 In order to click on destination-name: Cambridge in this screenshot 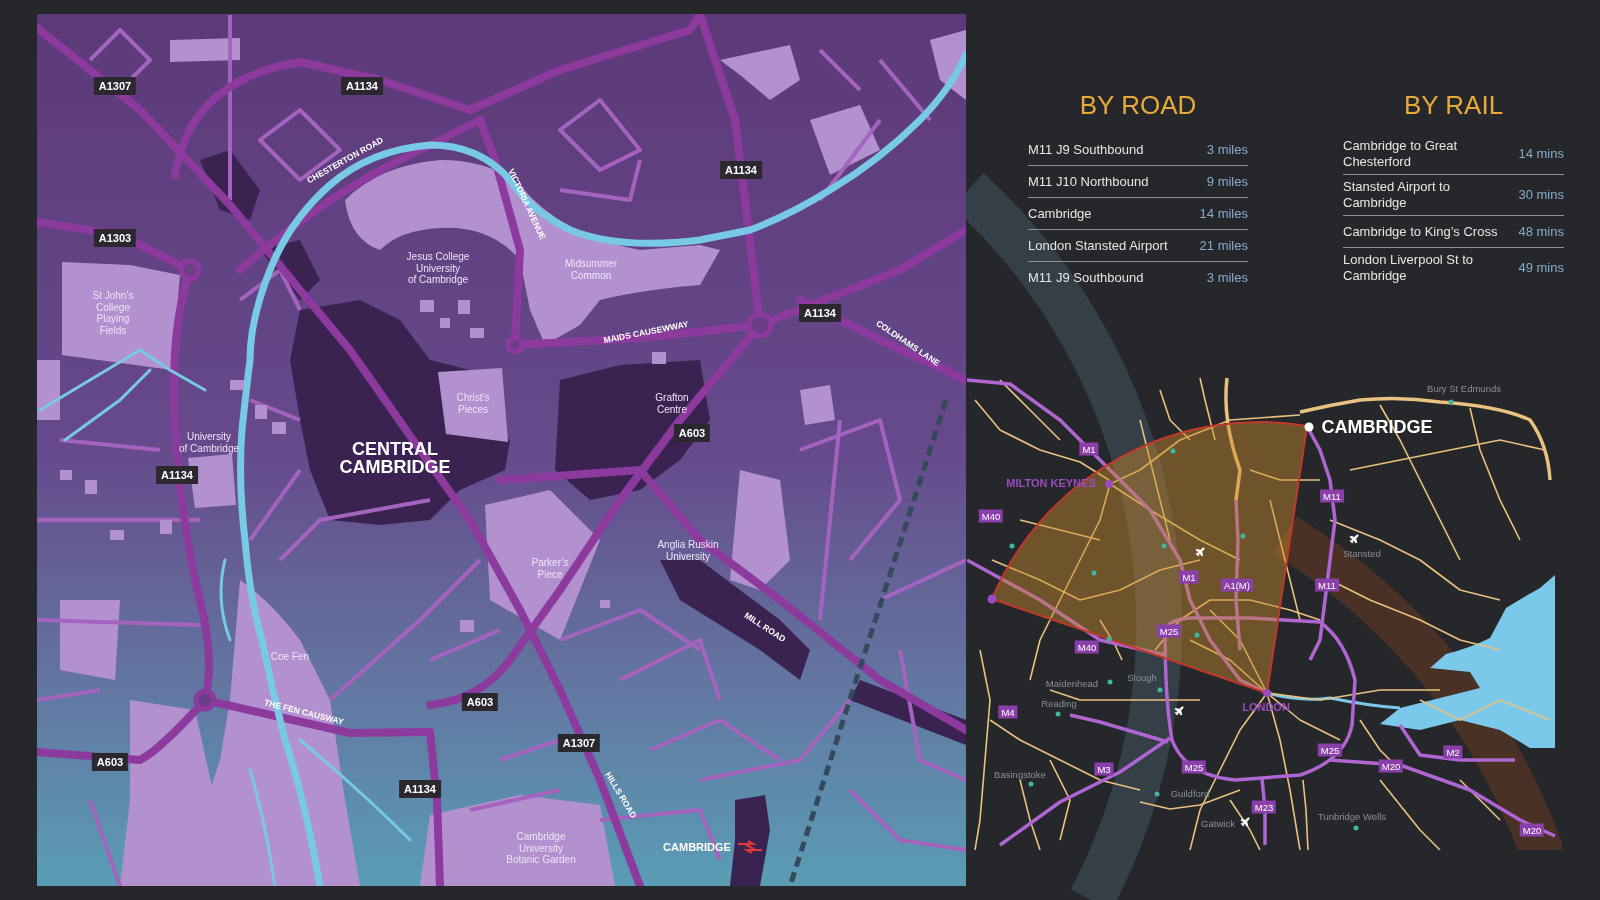, I will do `click(1060, 213)`.